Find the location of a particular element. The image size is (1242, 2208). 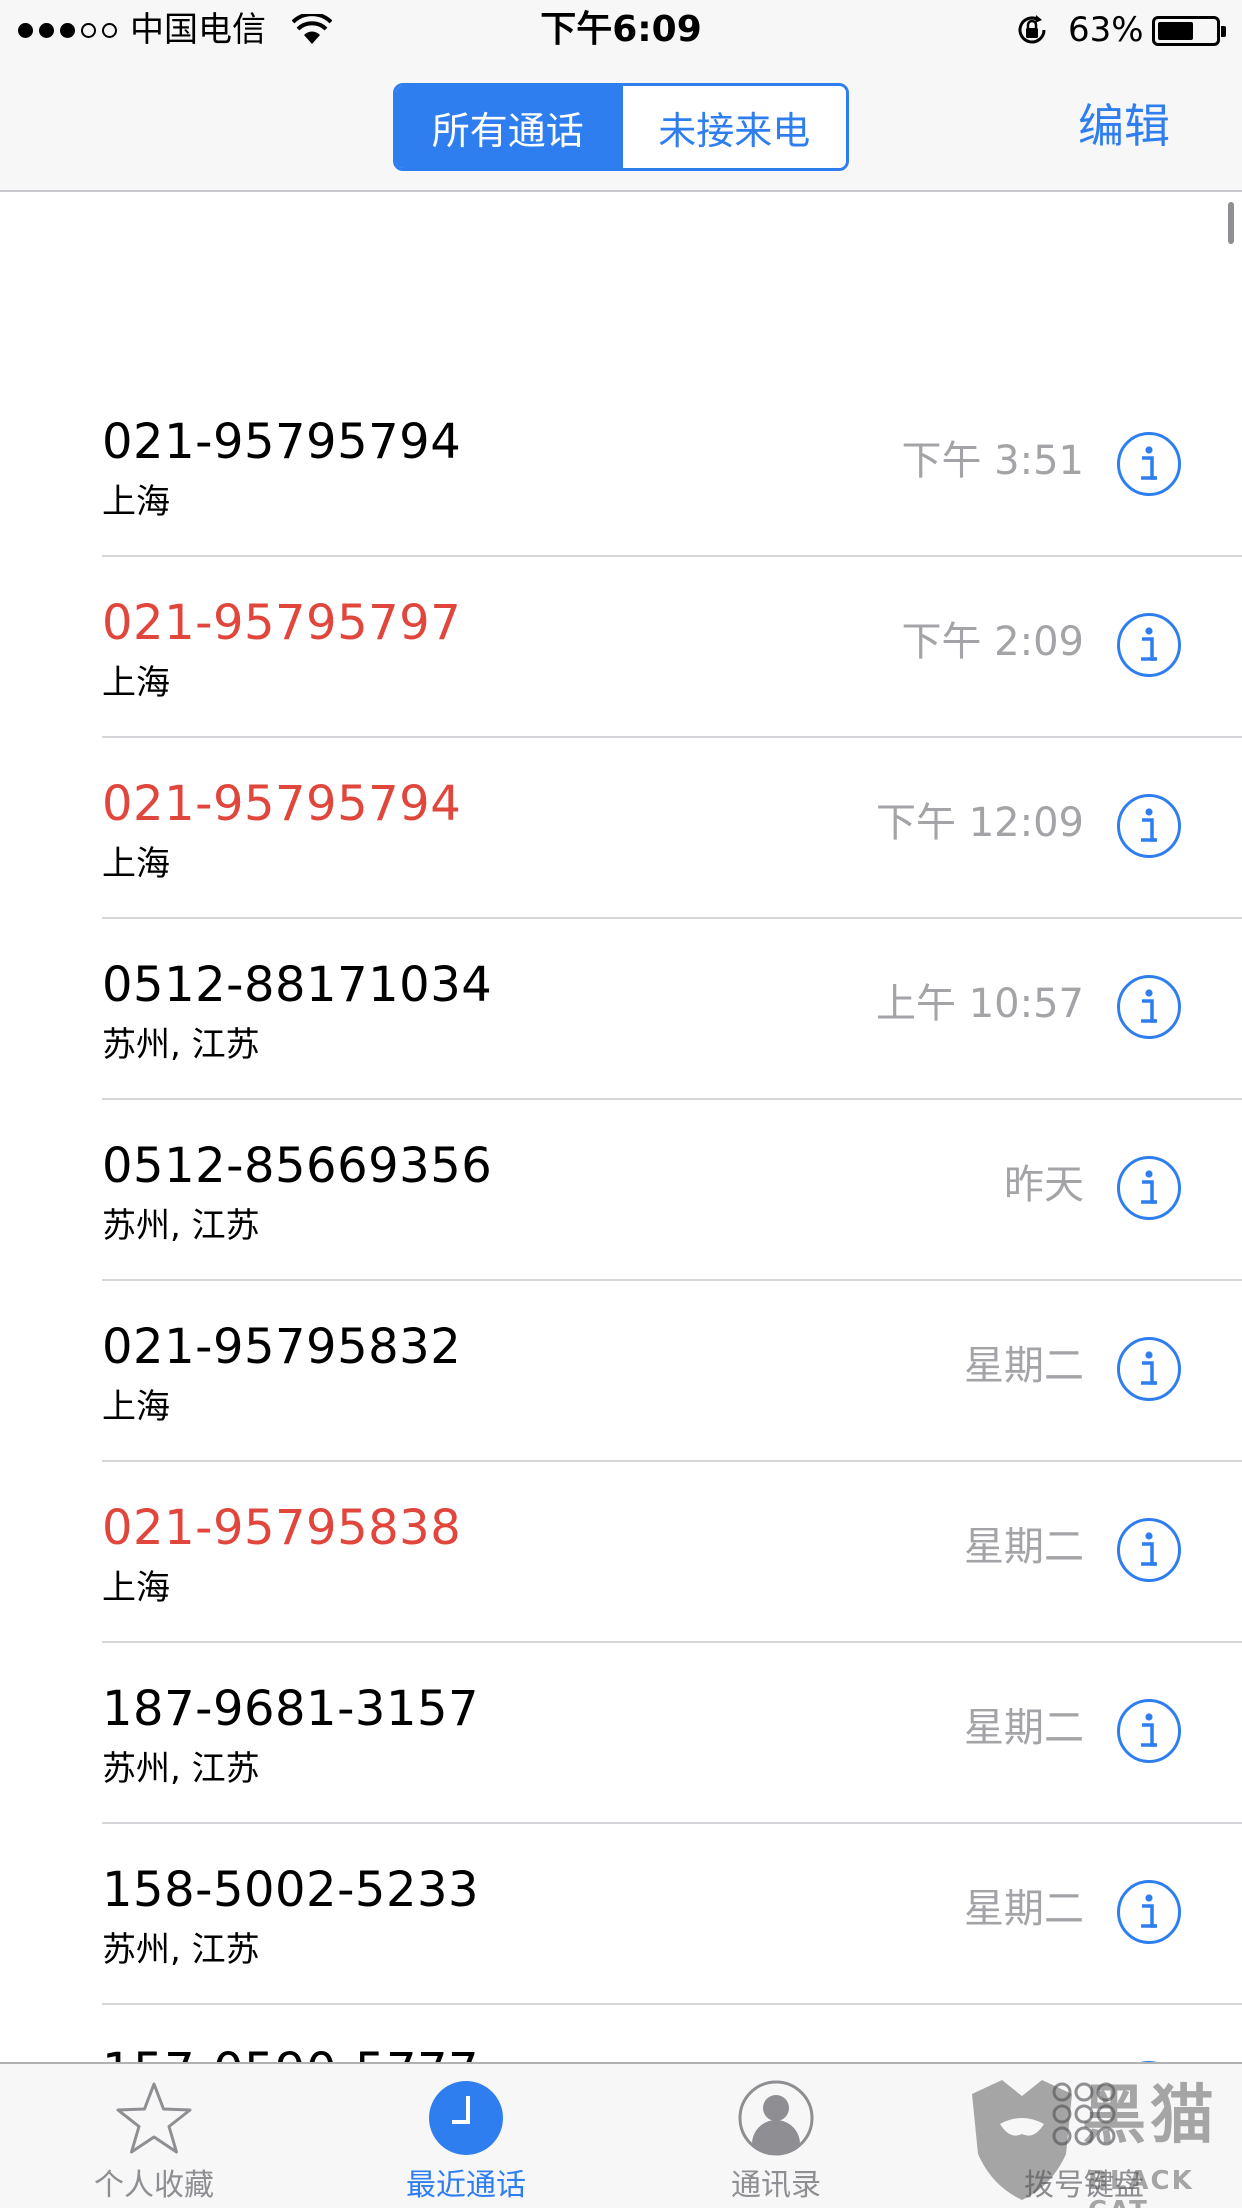

call-row: 021-95795794 上海 下午 12:09 is located at coordinates (621, 828).